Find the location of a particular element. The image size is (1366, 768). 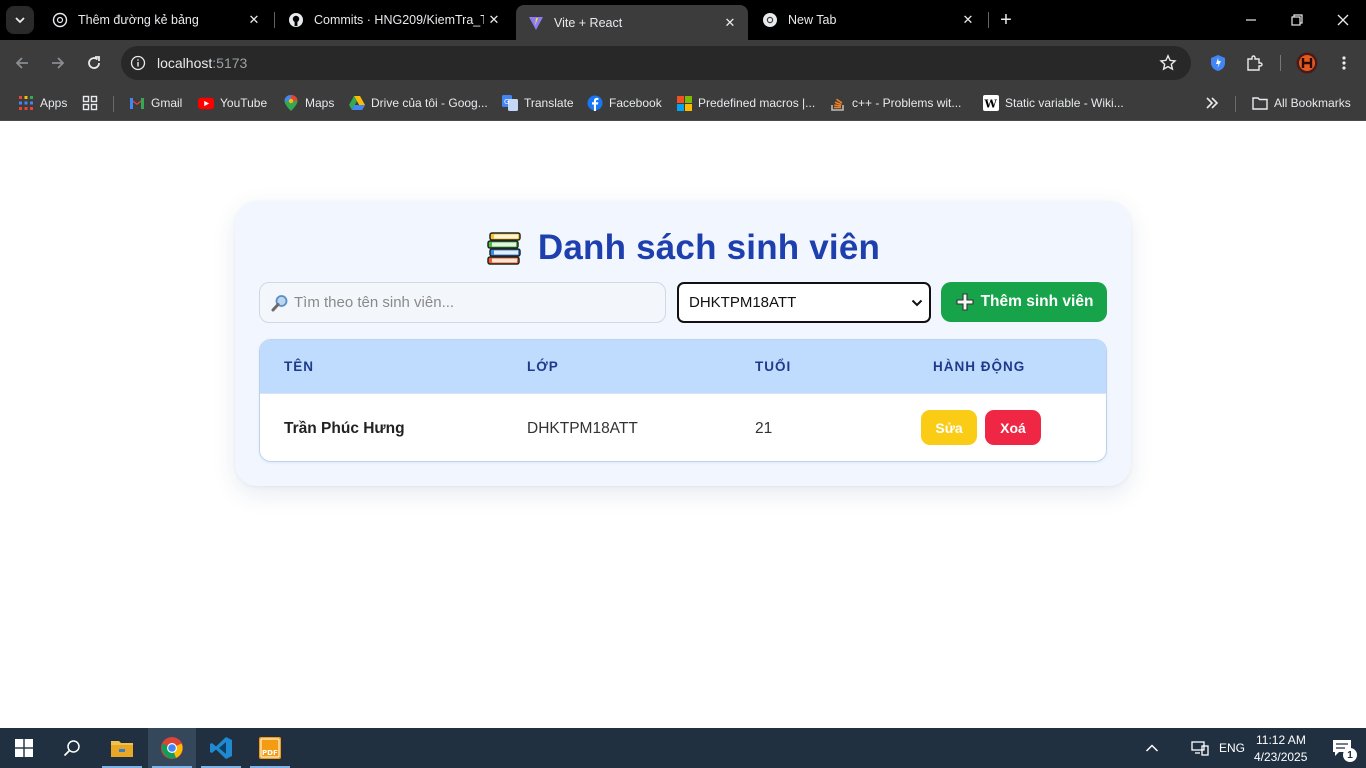

pdf-icon: PDF is located at coordinates (270, 748).